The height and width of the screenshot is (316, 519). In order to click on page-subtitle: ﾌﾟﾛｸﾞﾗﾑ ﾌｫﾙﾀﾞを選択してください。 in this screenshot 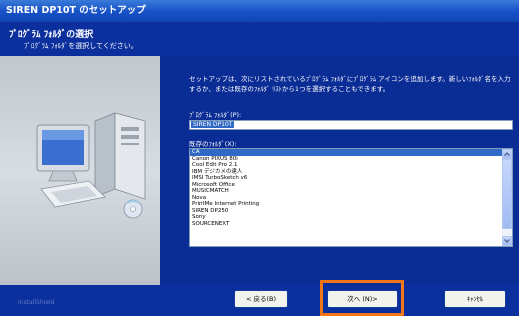, I will do `click(81, 46)`.